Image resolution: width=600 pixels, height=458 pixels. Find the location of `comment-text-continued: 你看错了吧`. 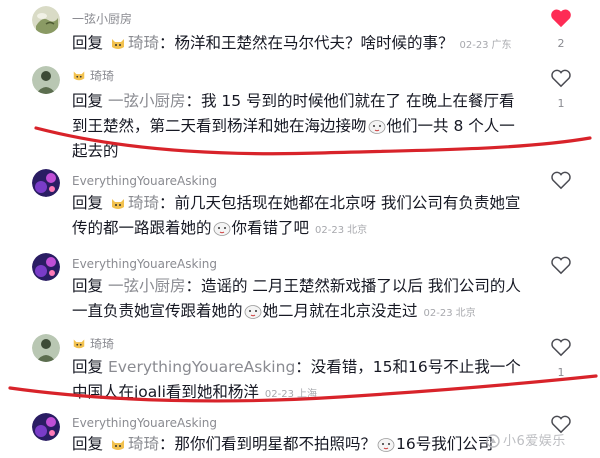

comment-text-continued: 你看错了吧 is located at coordinates (270, 228).